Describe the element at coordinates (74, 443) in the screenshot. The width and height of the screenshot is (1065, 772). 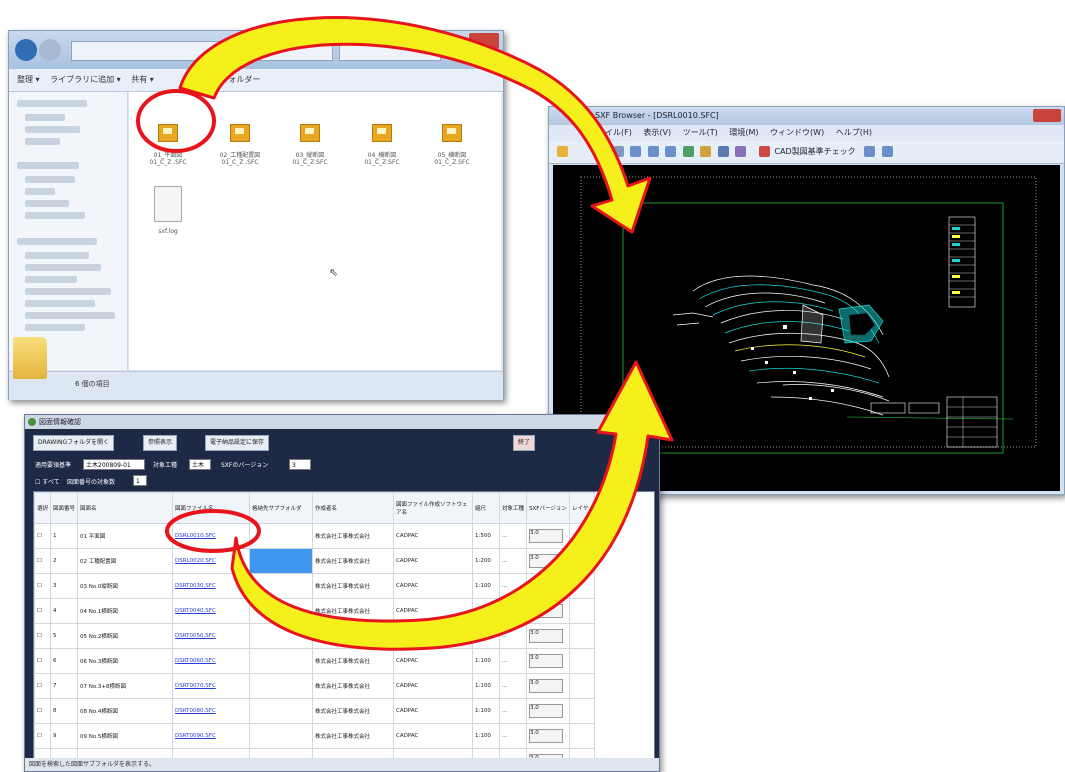
I see `open-drawing-folder-button: DRAWINGフォルダを開く` at that location.